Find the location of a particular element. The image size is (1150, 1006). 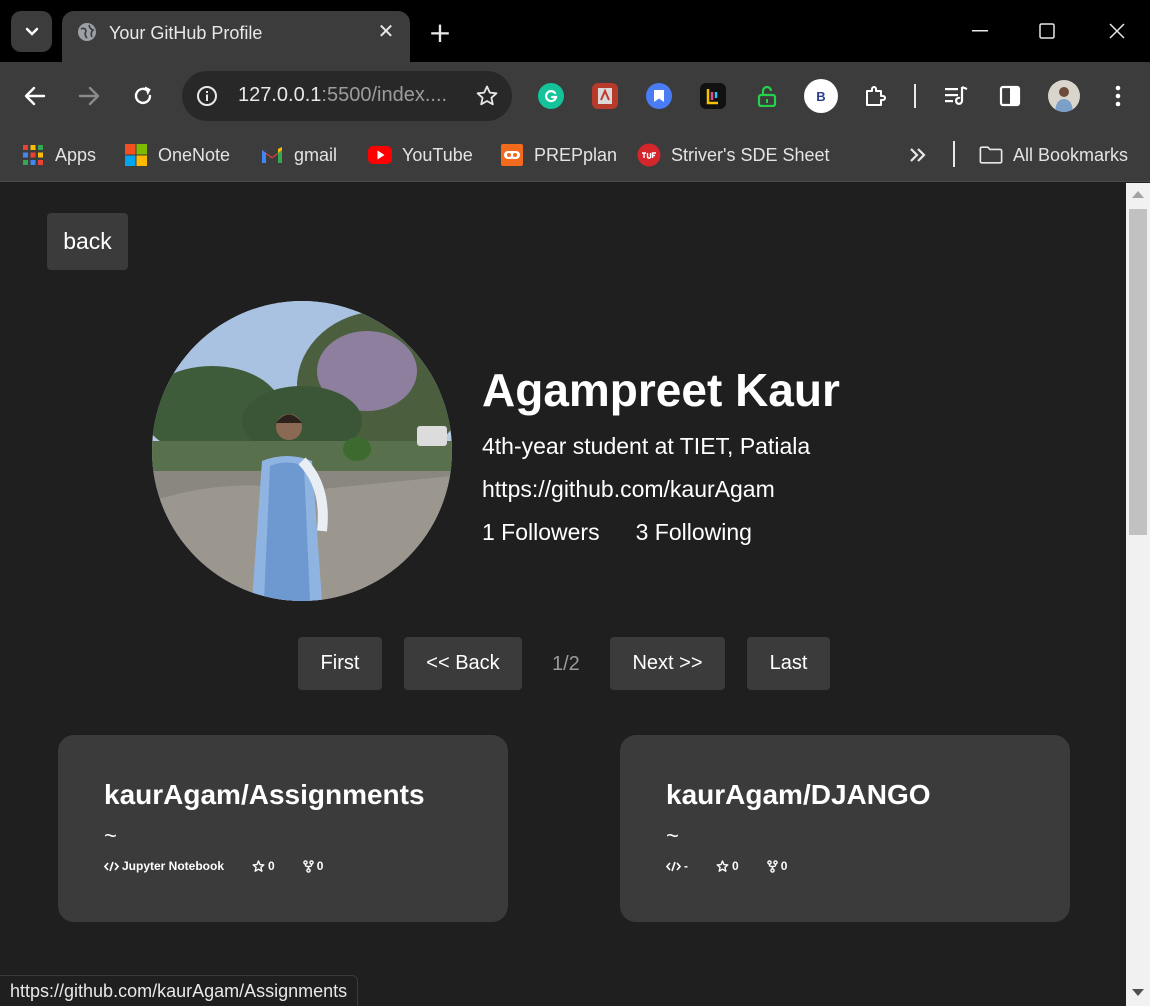

extension-initial: B is located at coordinates (821, 96).